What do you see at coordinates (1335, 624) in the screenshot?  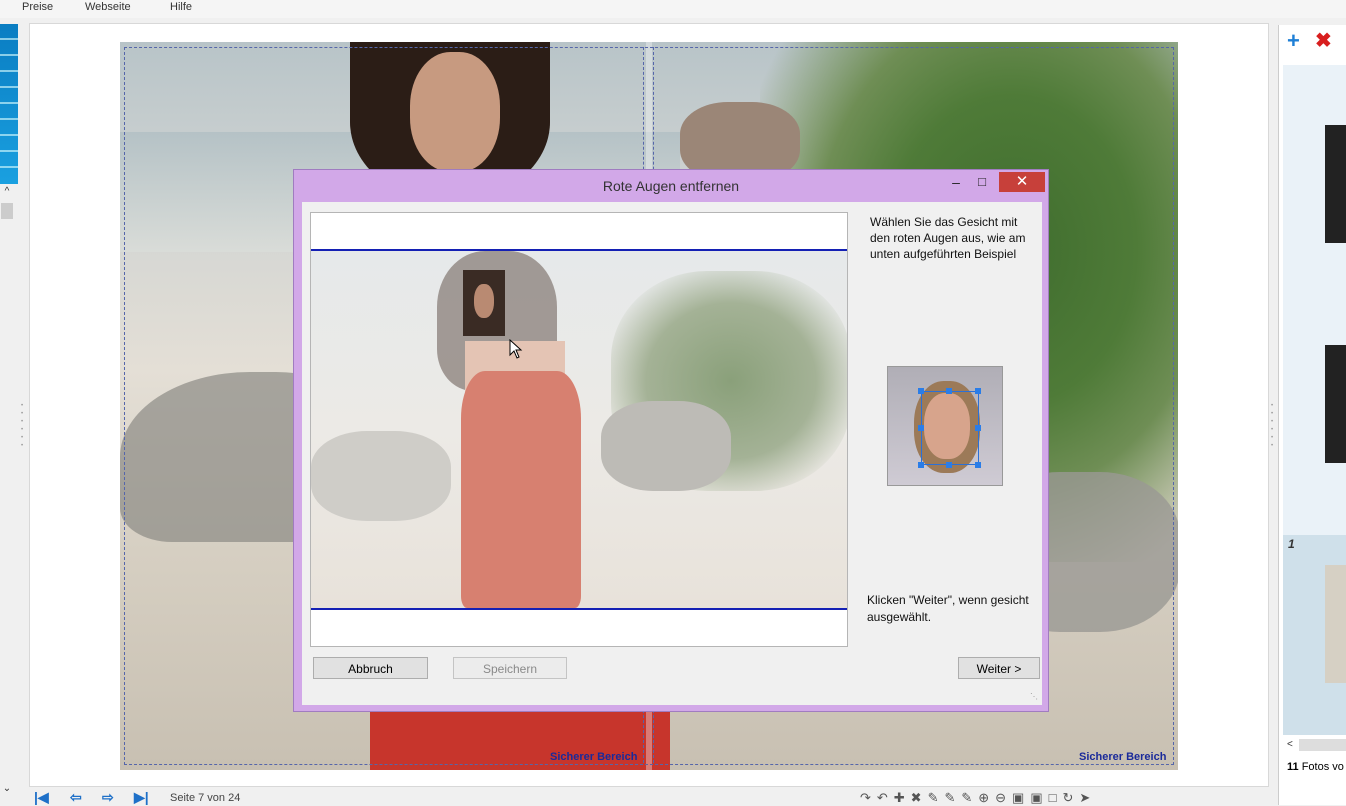 I see `photo-thumbnail-selected` at bounding box center [1335, 624].